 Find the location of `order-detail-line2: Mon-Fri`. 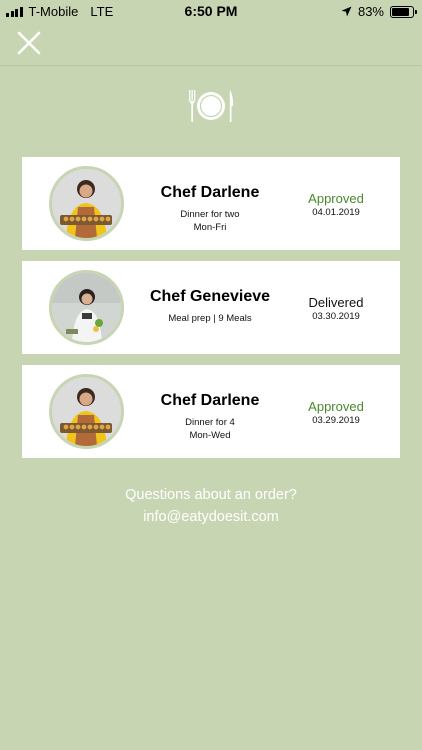

order-detail-line2: Mon-Fri is located at coordinates (210, 227).